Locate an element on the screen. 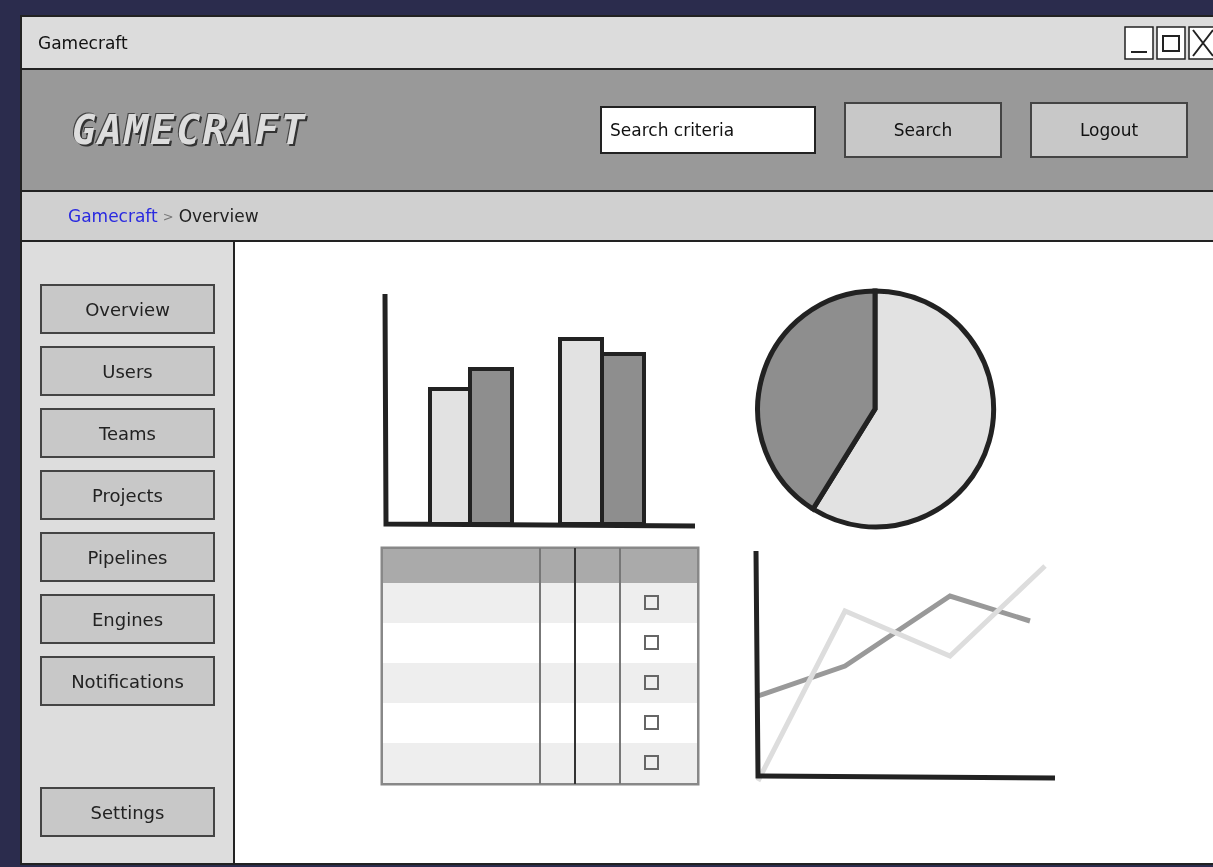 The image size is (1213, 867). sidebar-item: Notifications is located at coordinates (127, 681).